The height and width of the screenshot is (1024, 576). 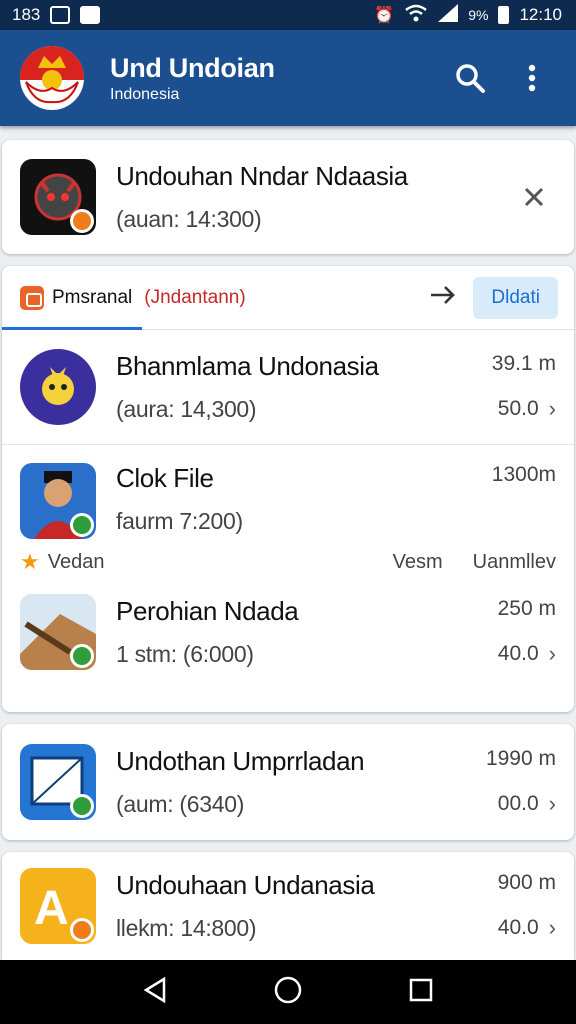 I want to click on app-bar: Und Undoian Indonesia, so click(x=288, y=78).